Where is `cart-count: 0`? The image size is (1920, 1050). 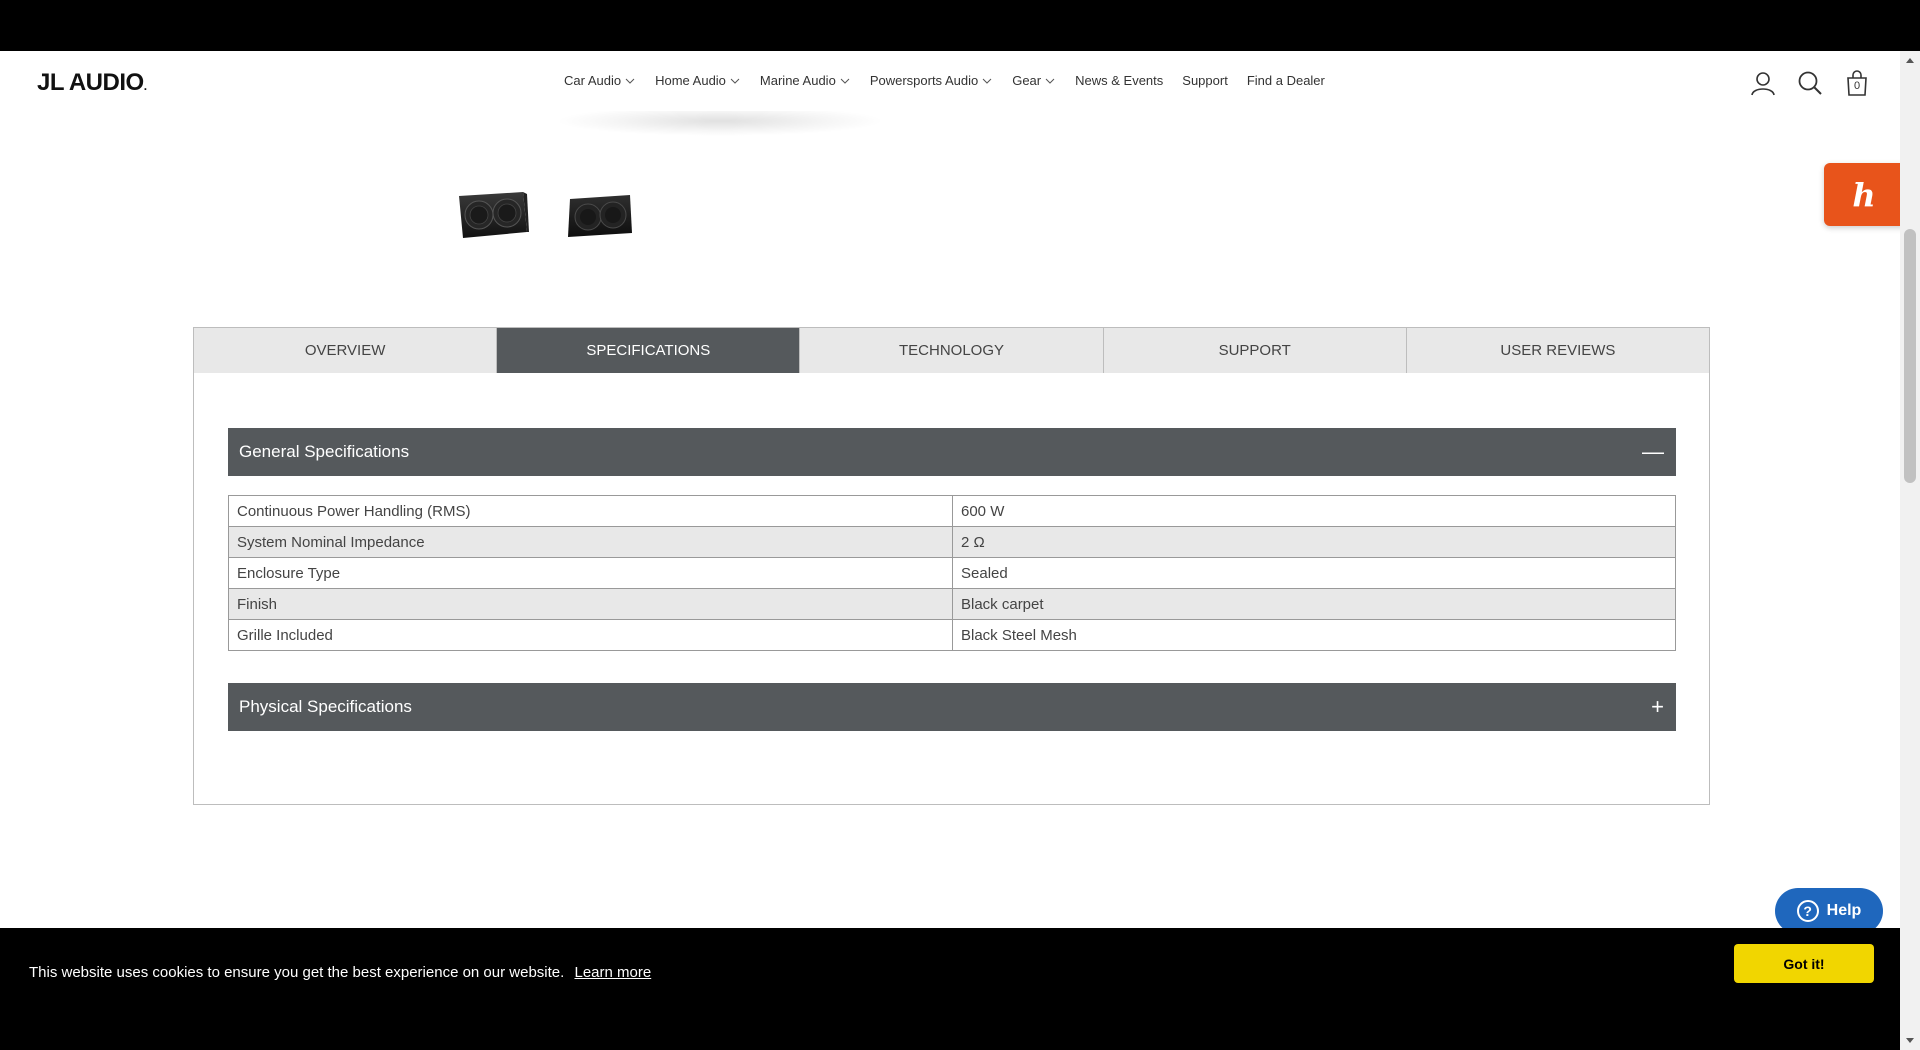
cart-count: 0 is located at coordinates (1857, 86).